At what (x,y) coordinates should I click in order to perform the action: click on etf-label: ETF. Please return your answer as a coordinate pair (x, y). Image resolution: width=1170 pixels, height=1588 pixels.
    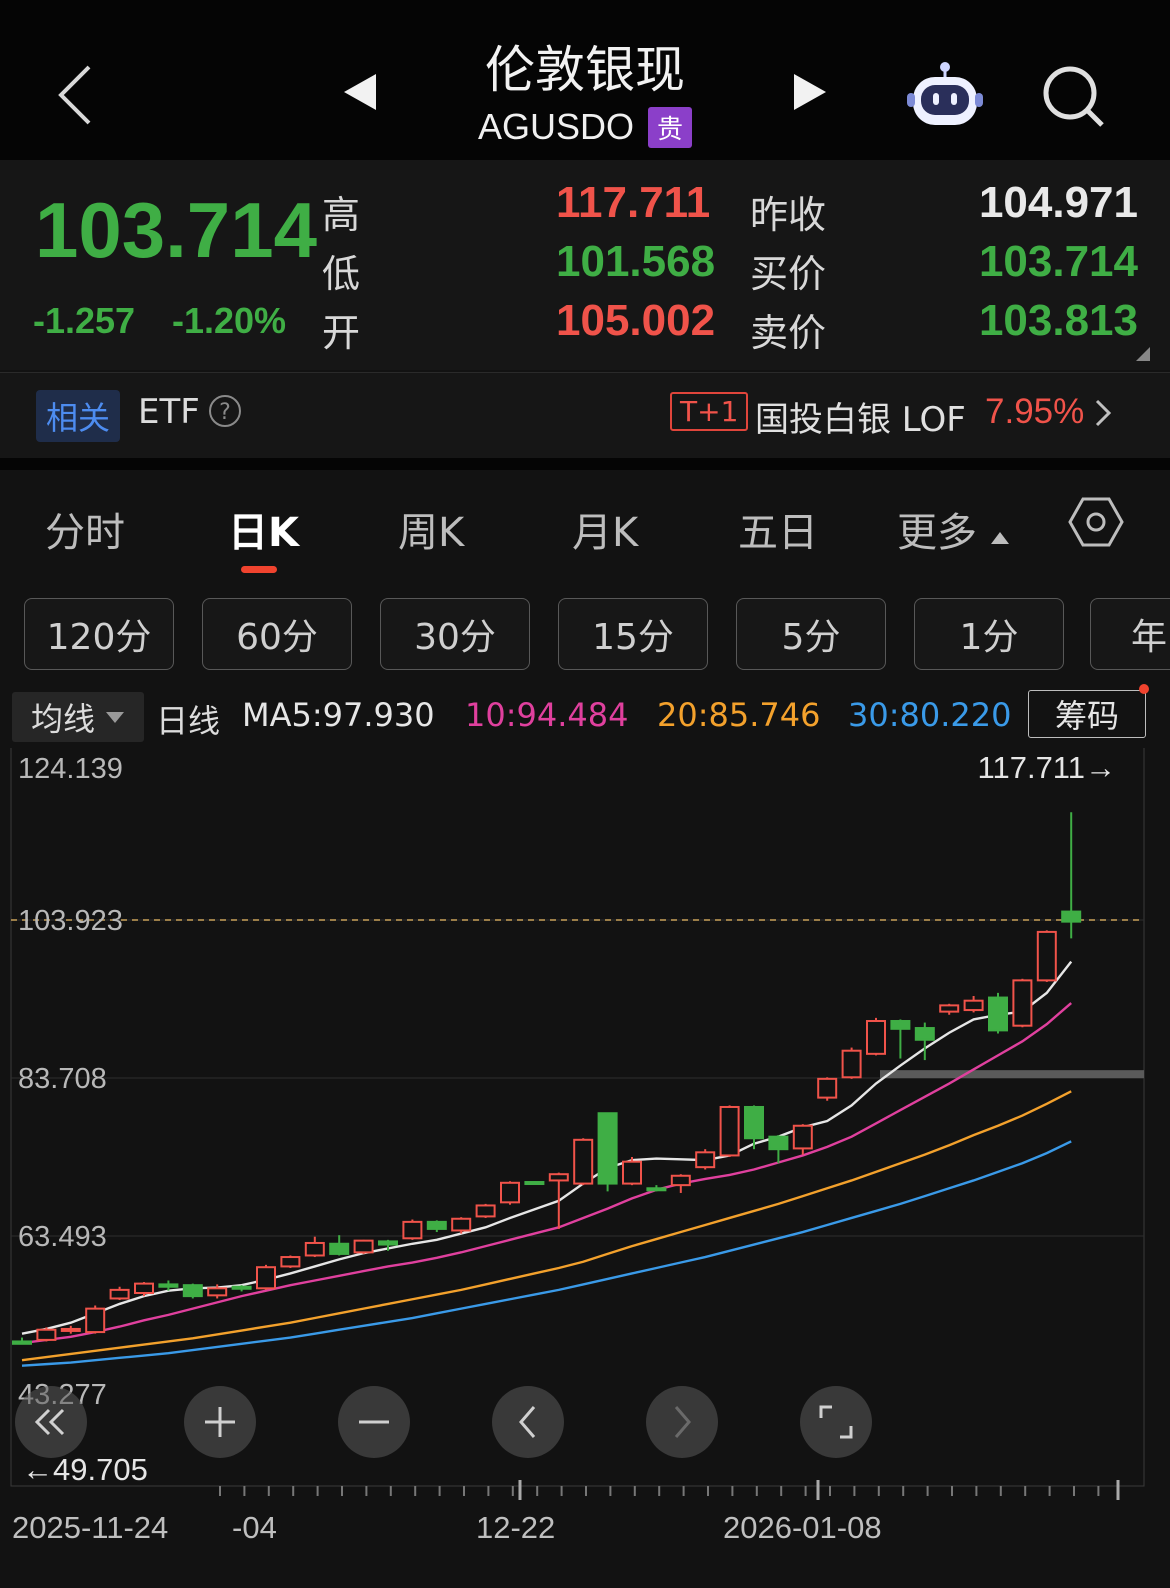
    Looking at the image, I should click on (169, 412).